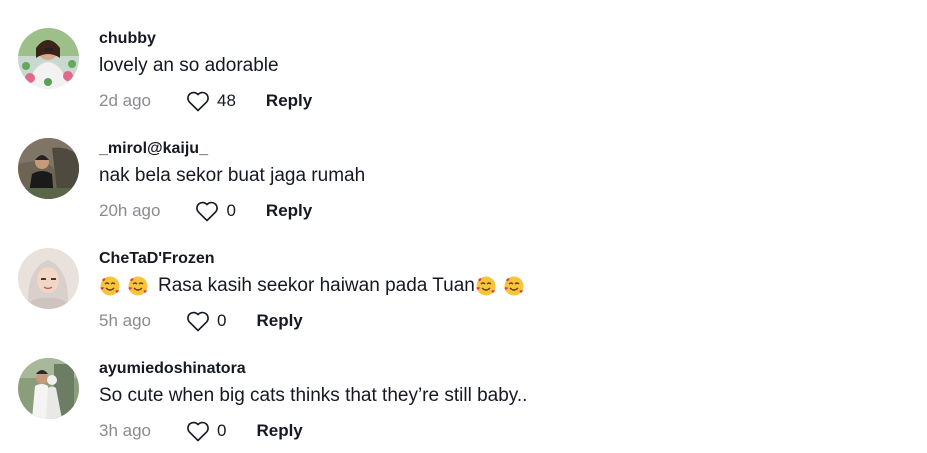 The image size is (927, 453). I want to click on comment-text: nak bela sekor buat jaga rumah, so click(232, 176).